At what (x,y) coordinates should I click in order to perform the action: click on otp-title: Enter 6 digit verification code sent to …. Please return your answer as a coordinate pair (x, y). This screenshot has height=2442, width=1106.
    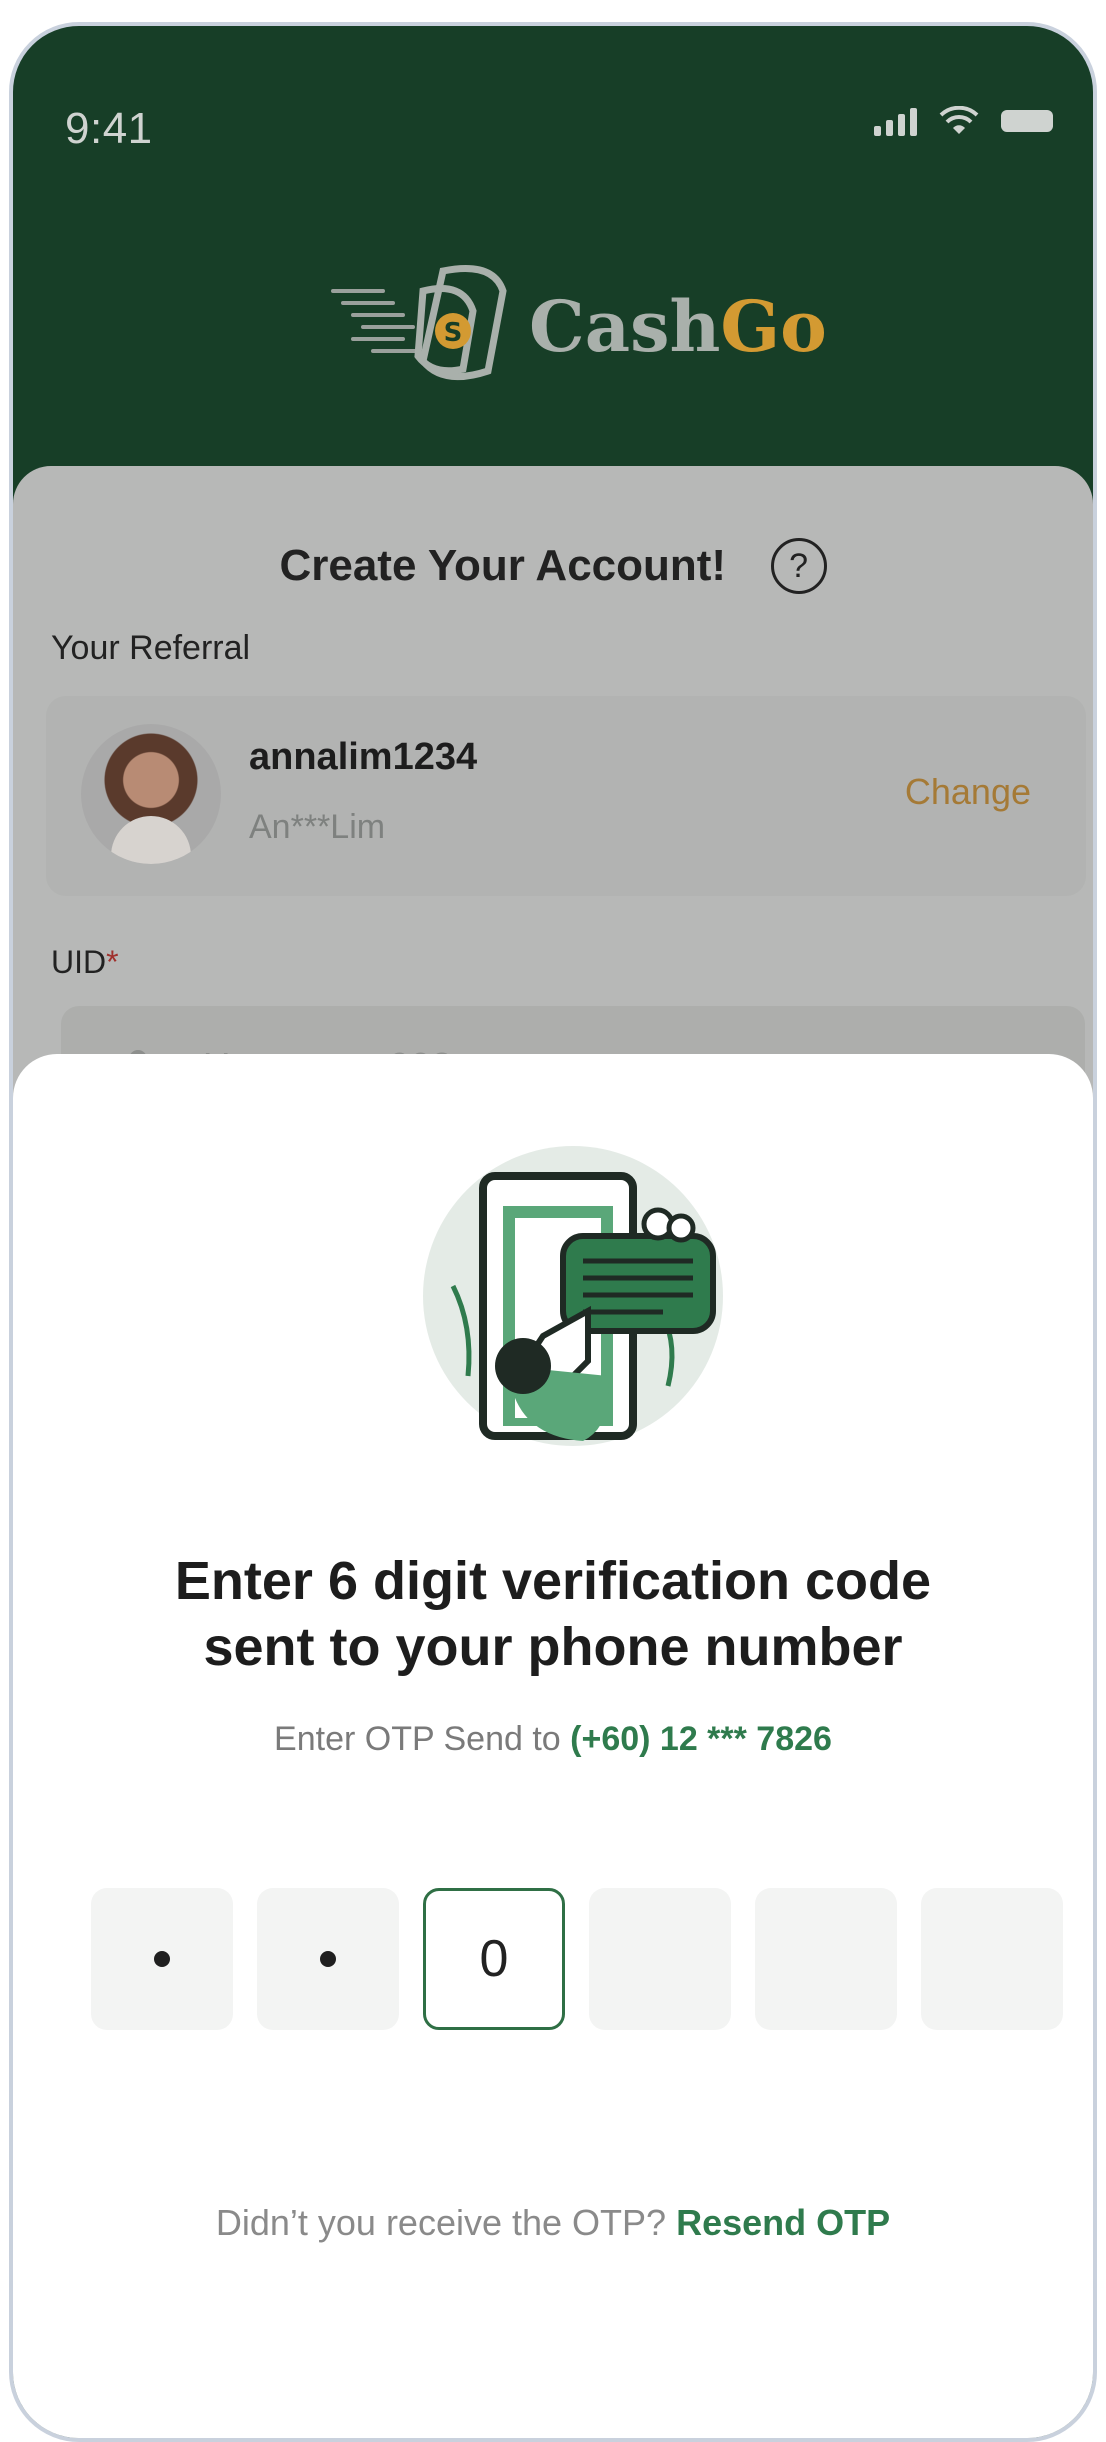
    Looking at the image, I should click on (553, 1614).